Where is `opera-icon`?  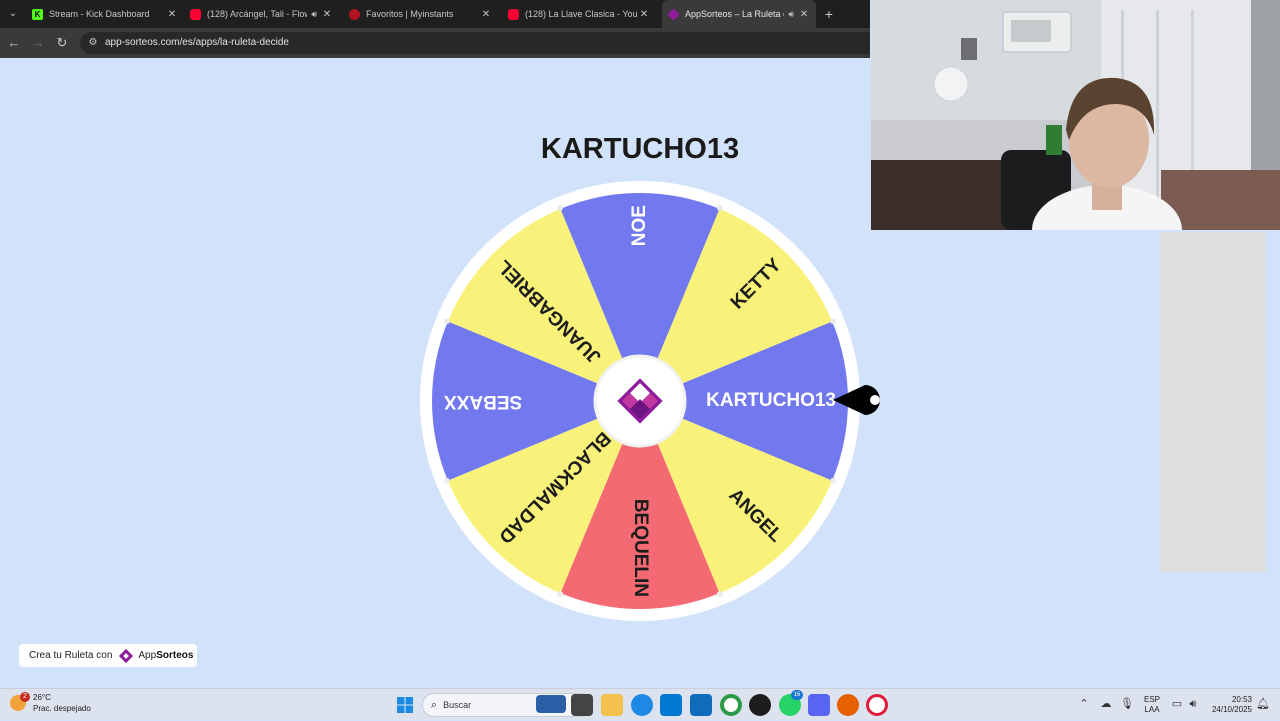 opera-icon is located at coordinates (877, 705).